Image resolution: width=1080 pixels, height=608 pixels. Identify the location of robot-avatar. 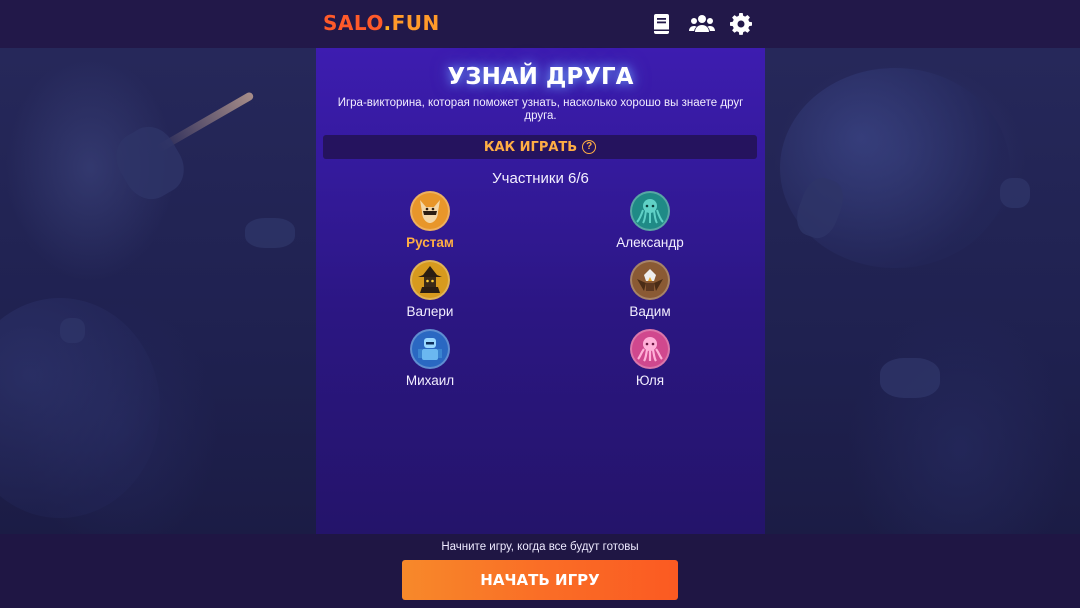
(430, 349).